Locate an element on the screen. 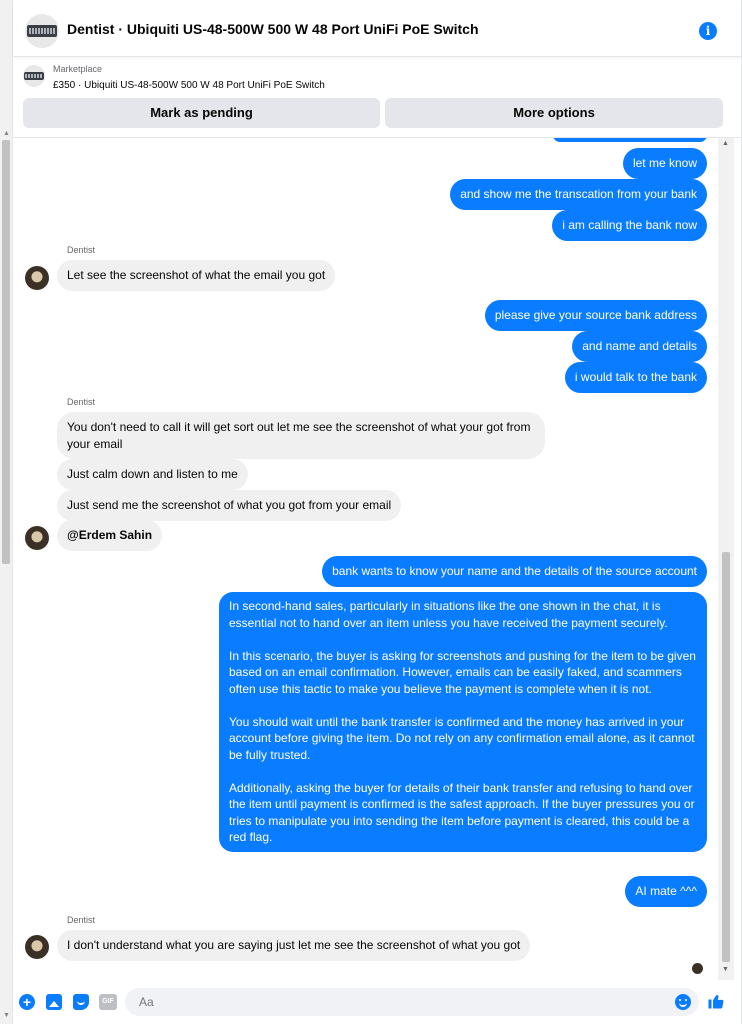 Image resolution: width=742 pixels, height=1024 pixels. message-composer: + GIF is located at coordinates (377, 1002).